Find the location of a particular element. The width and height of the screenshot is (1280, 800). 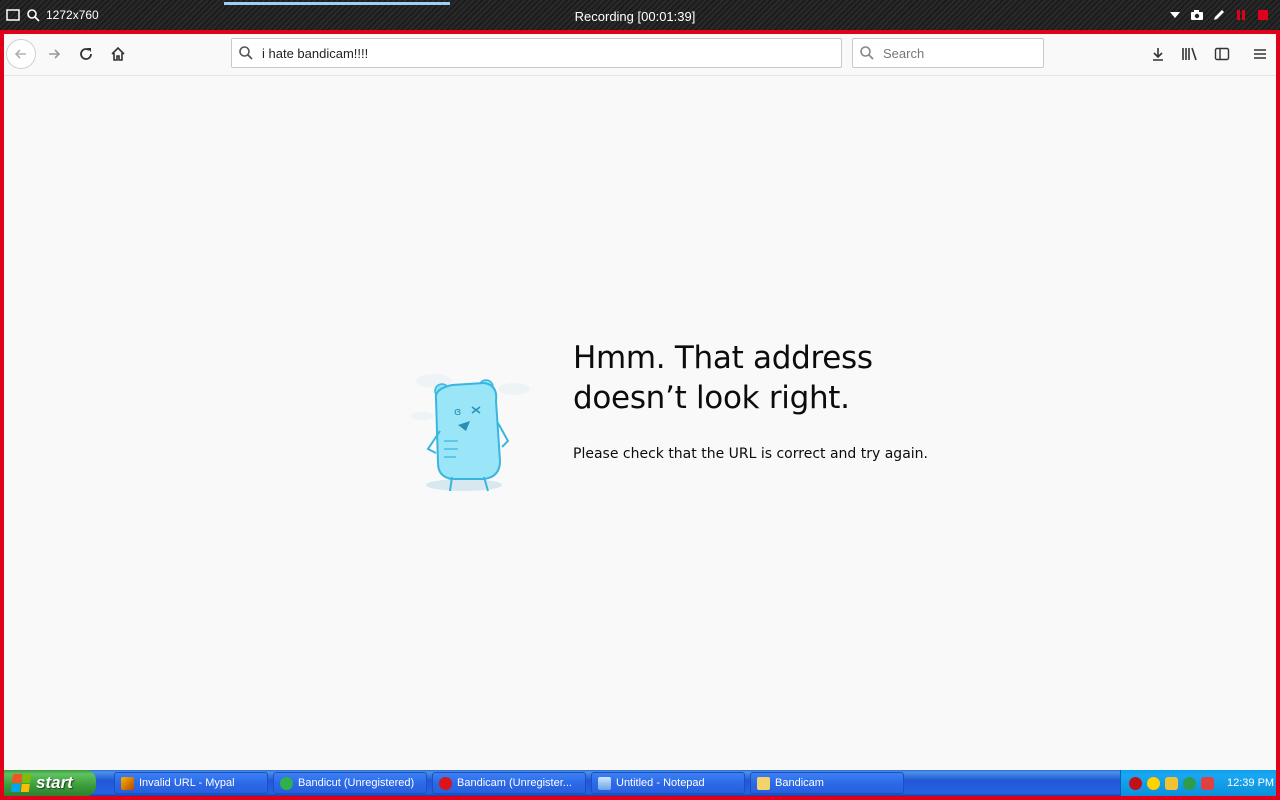

start-button: start is located at coordinates (50, 783).